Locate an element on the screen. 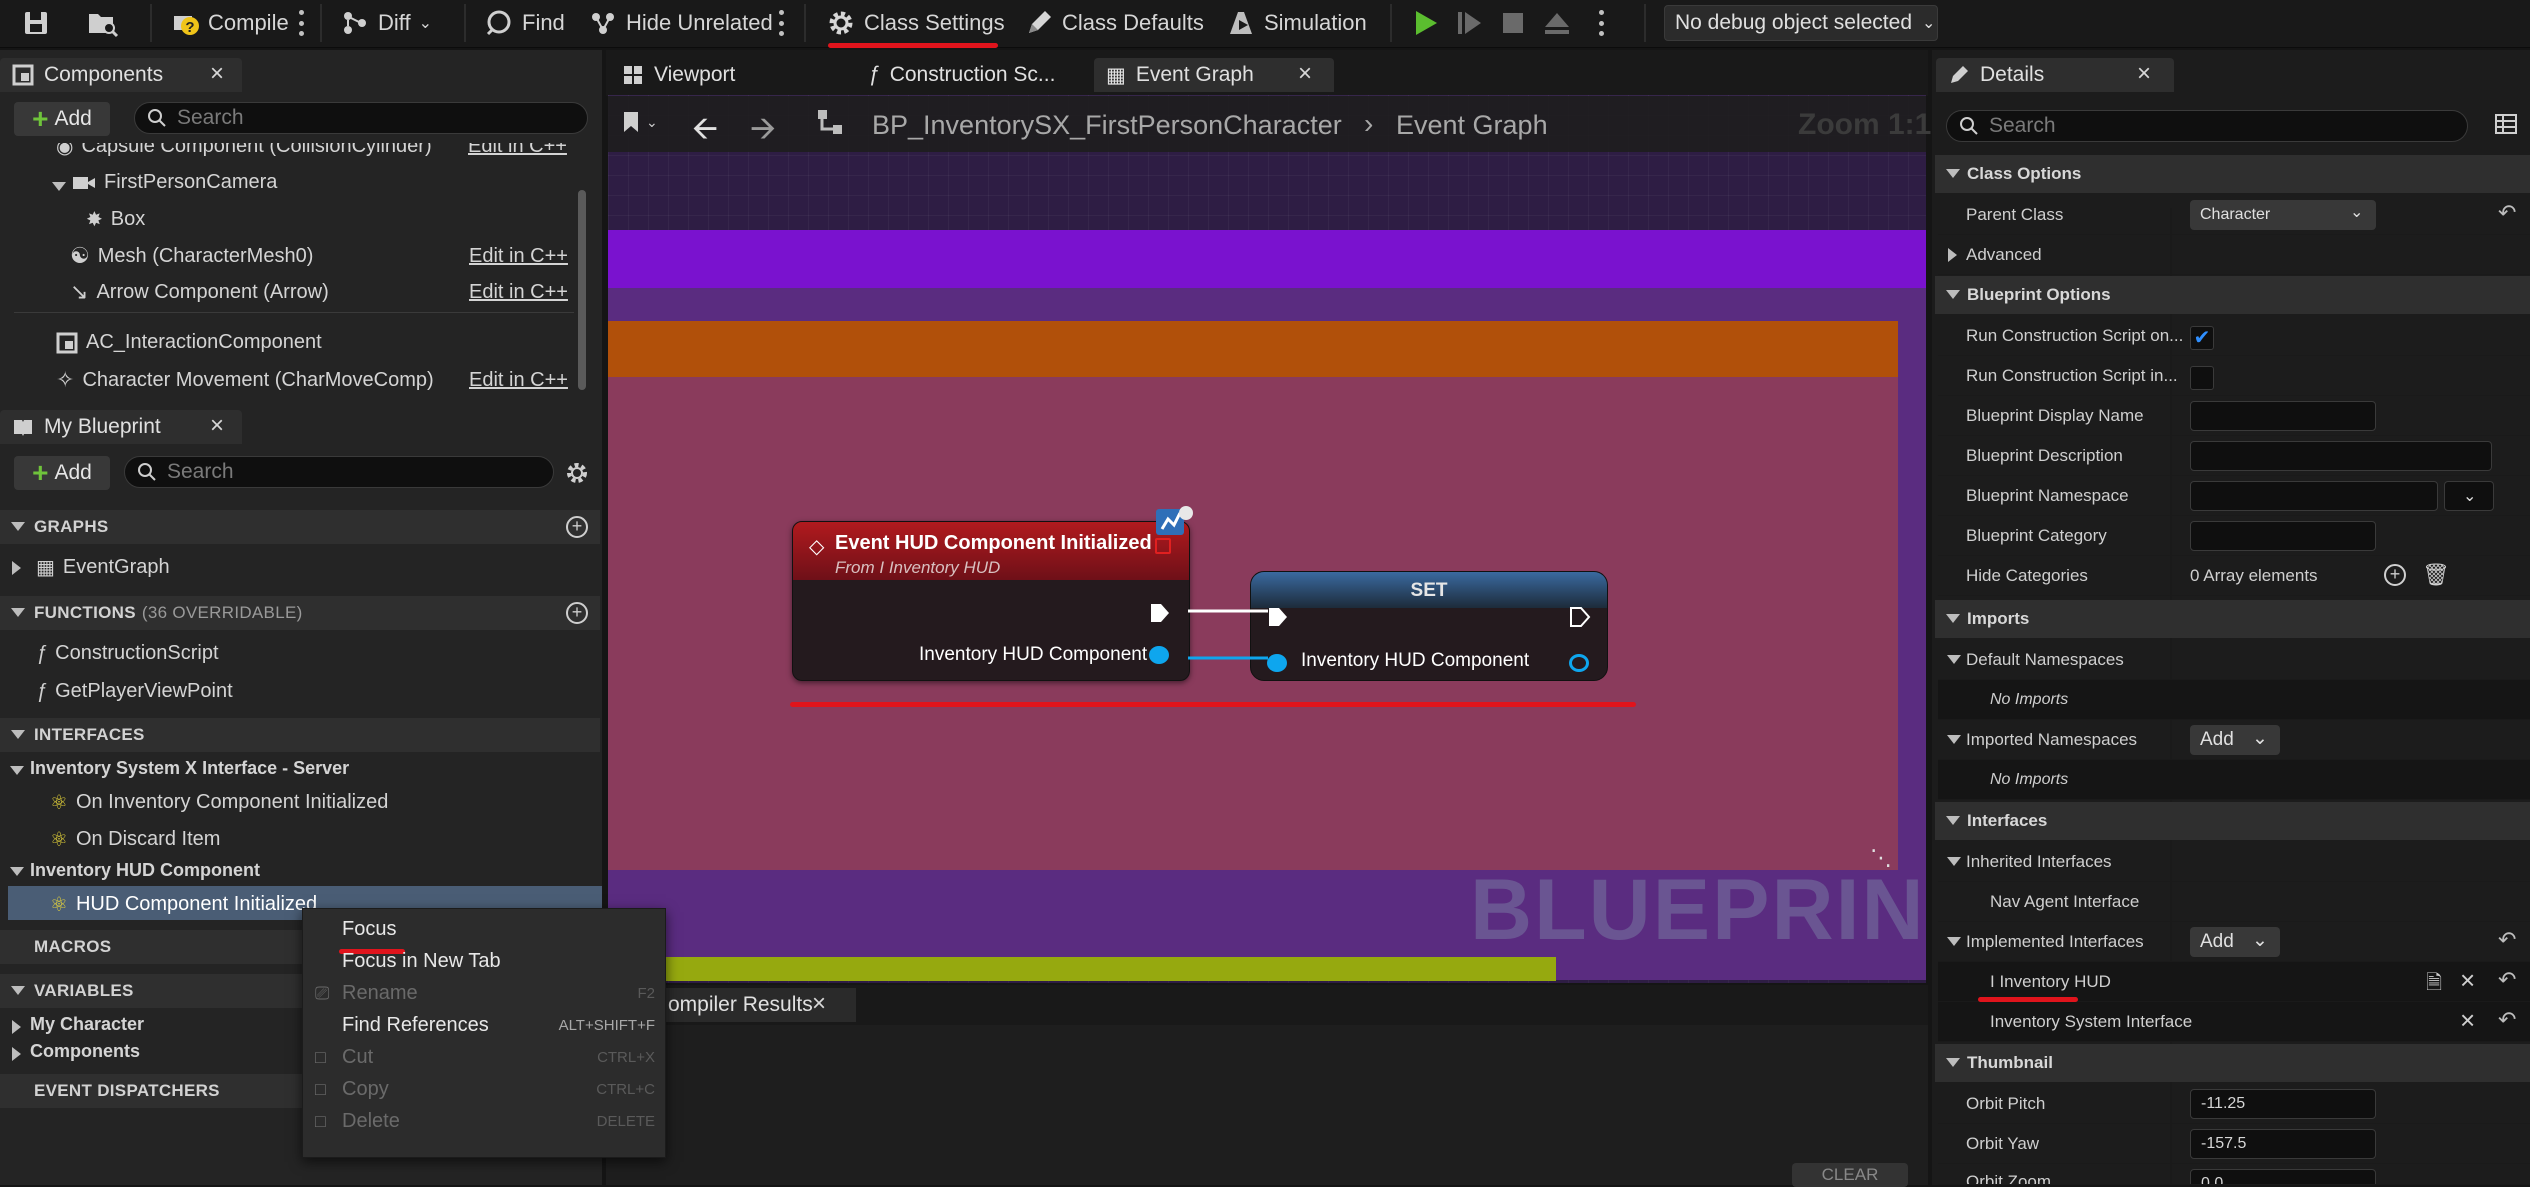  trash-icon: 🗑 is located at coordinates (2436, 575).